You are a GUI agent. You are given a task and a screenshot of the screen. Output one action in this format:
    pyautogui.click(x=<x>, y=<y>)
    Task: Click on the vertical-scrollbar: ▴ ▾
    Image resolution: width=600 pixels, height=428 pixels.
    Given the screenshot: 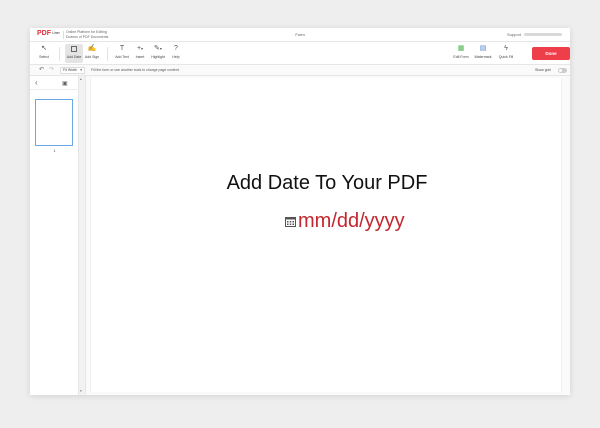 What is the action you would take?
    pyautogui.click(x=82, y=235)
    